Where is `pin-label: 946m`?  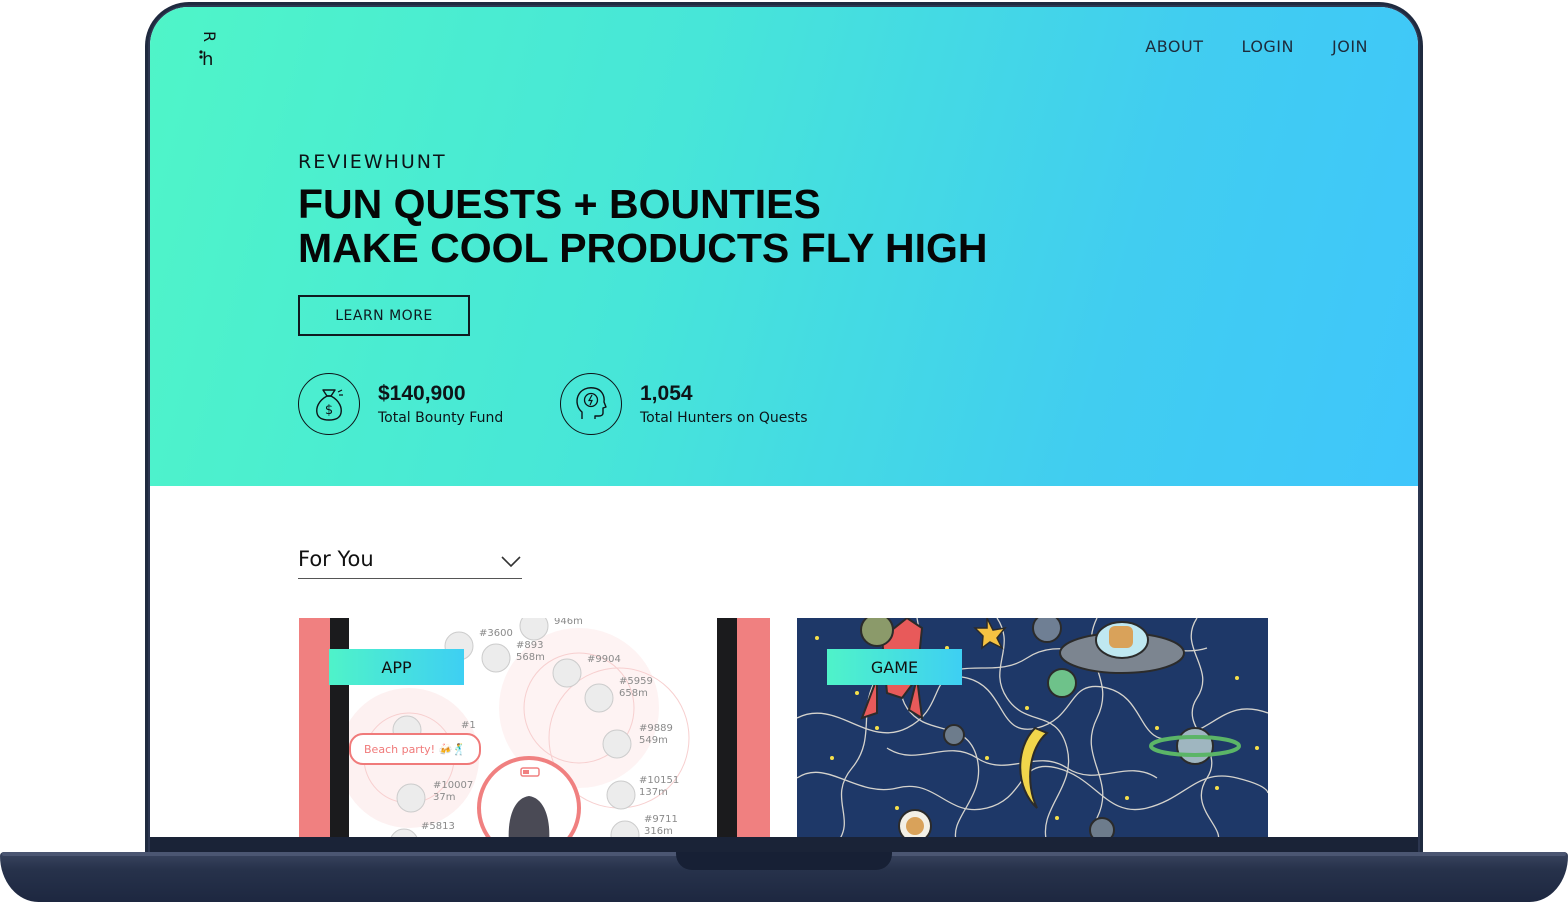
pin-label: 946m is located at coordinates (568, 622).